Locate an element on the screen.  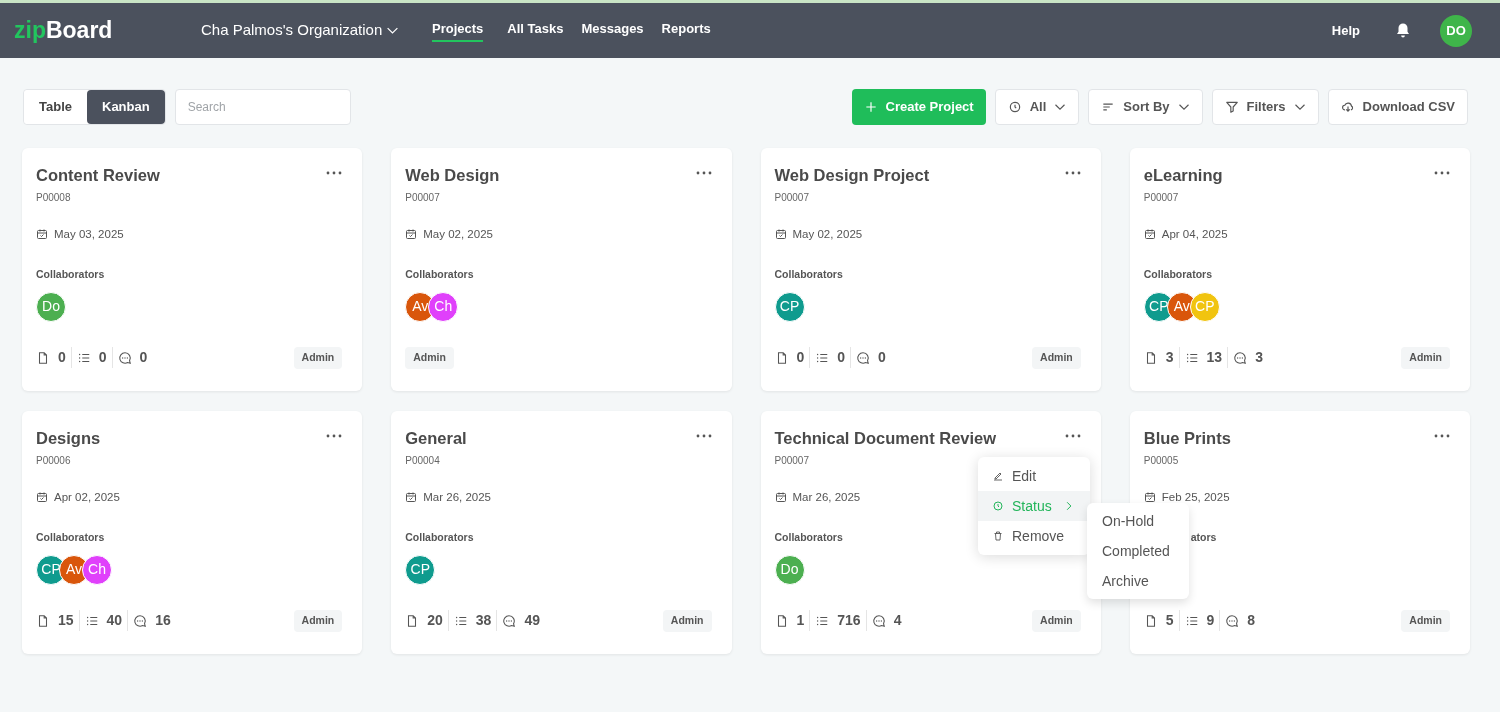
project-id: P00006 is located at coordinates (53, 460).